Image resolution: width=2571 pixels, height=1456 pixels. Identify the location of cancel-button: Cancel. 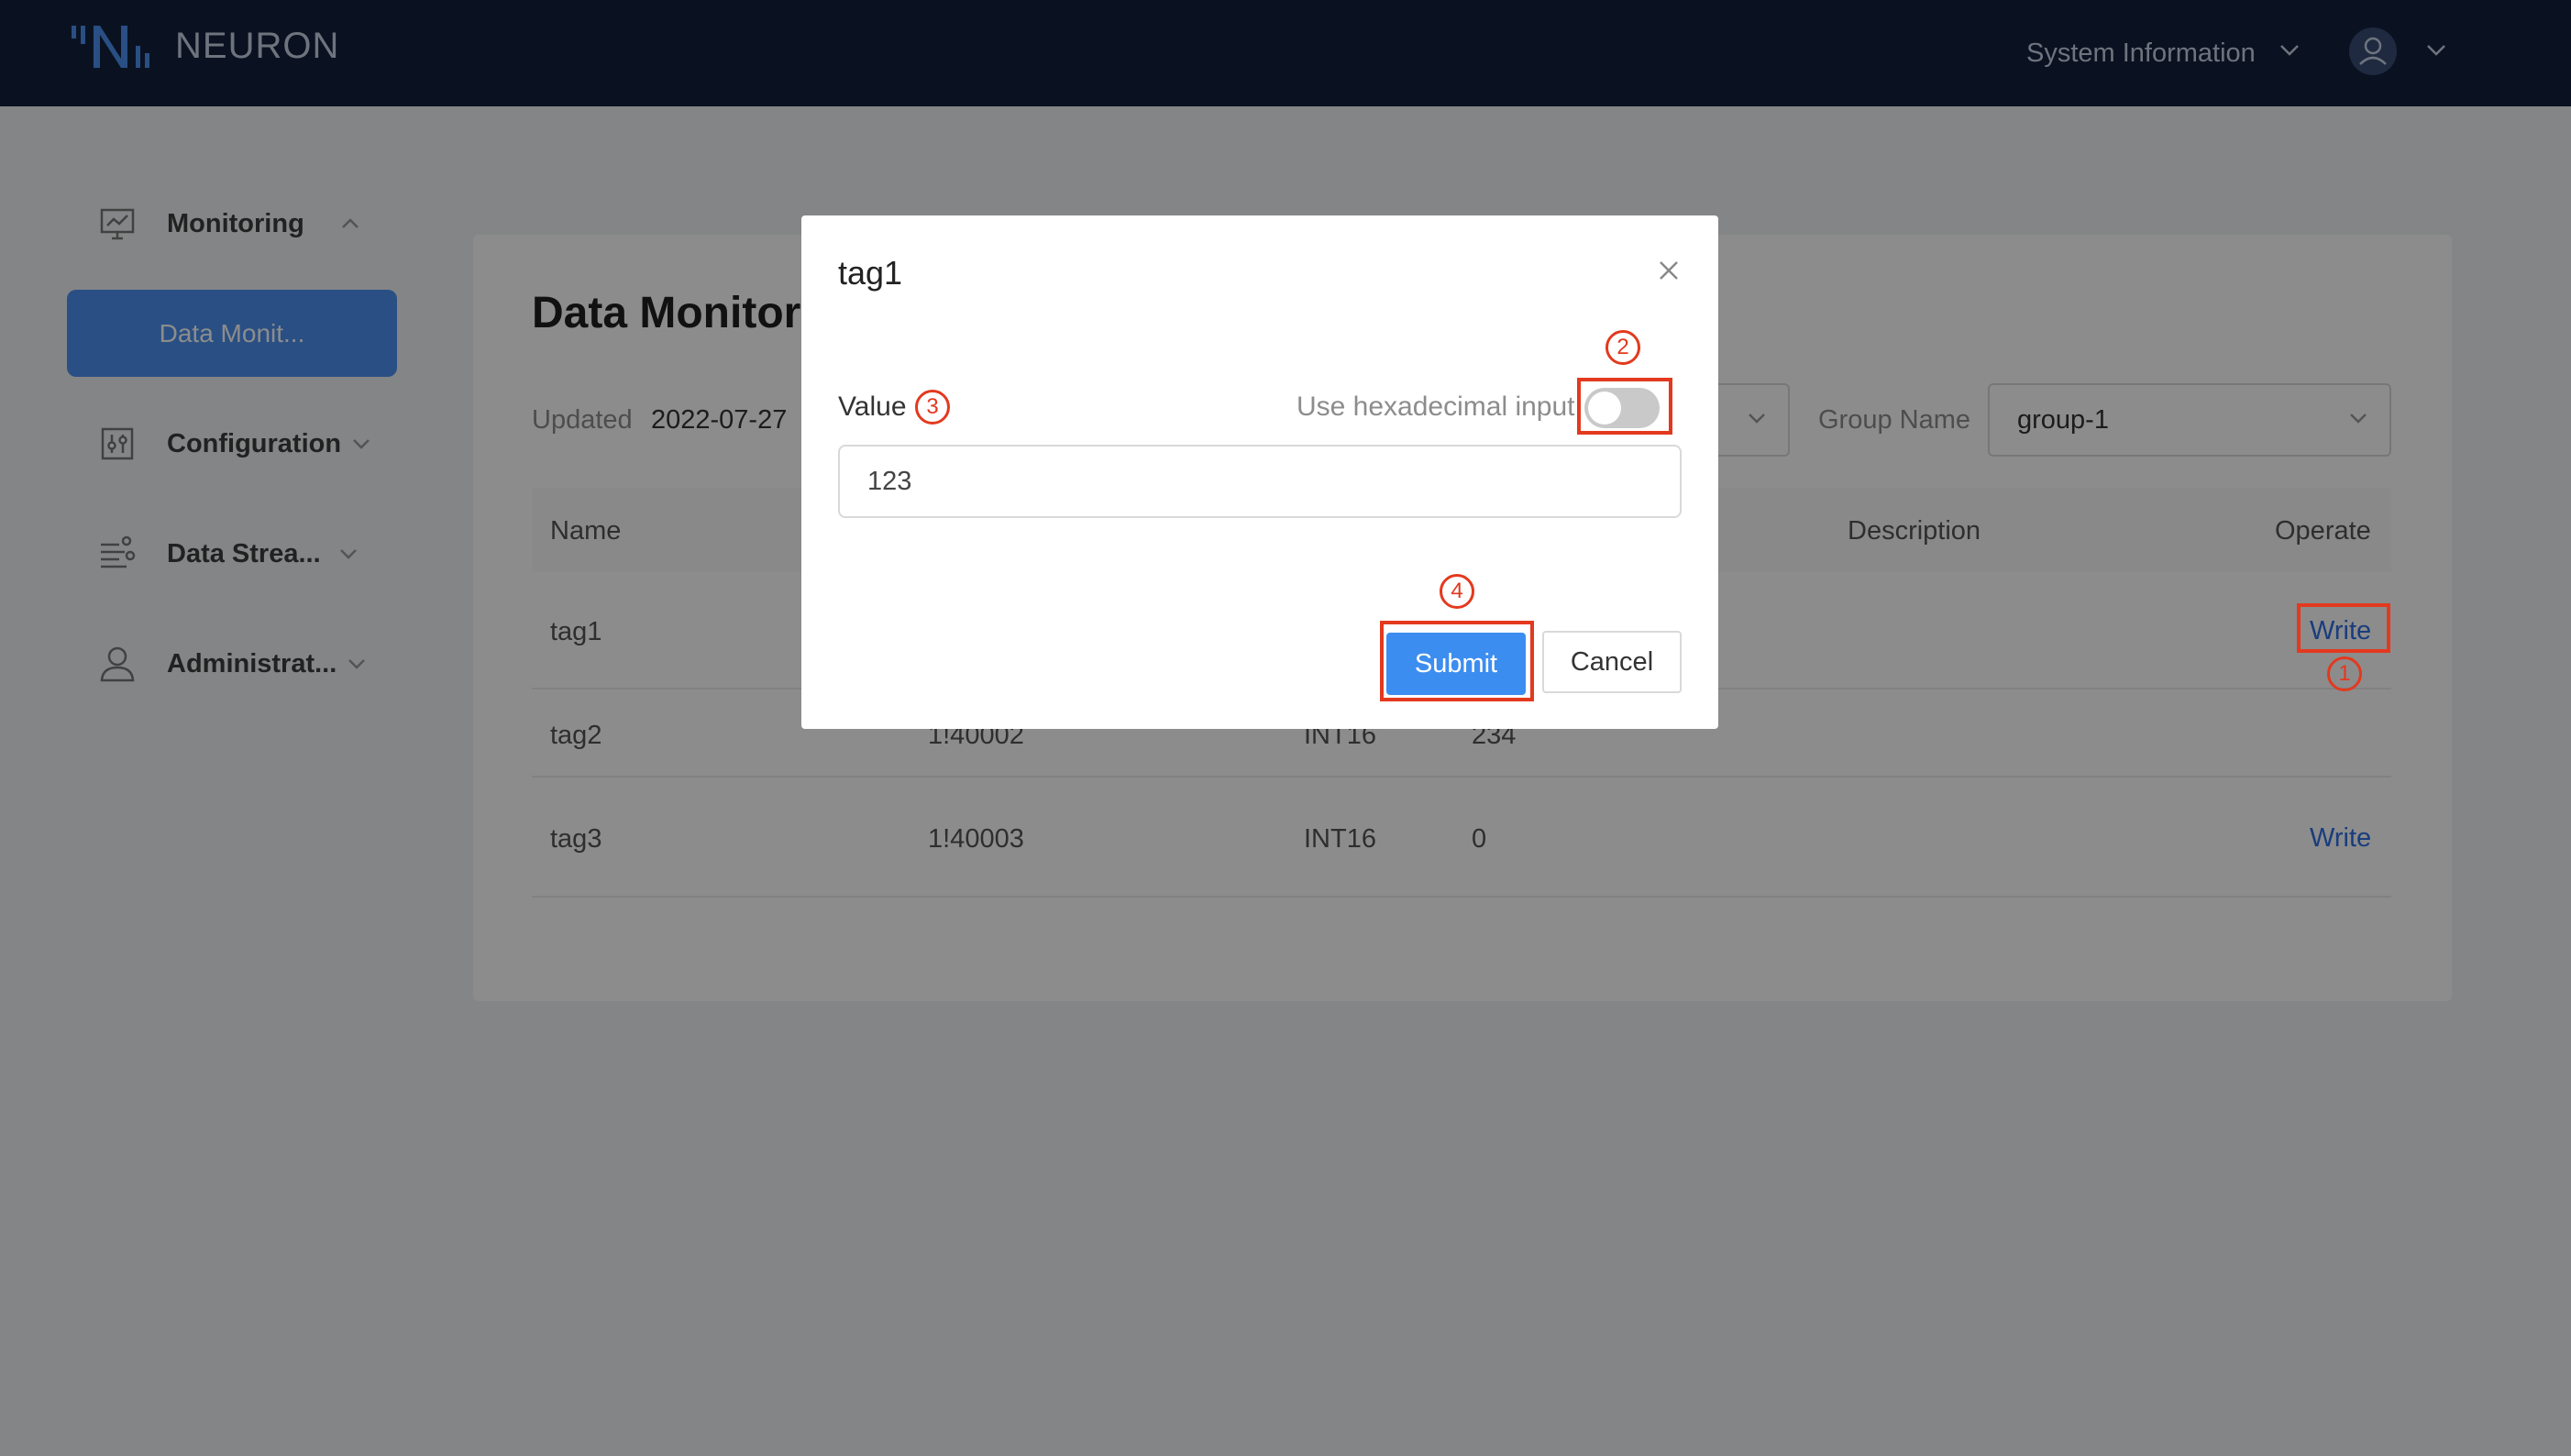
(1612, 662).